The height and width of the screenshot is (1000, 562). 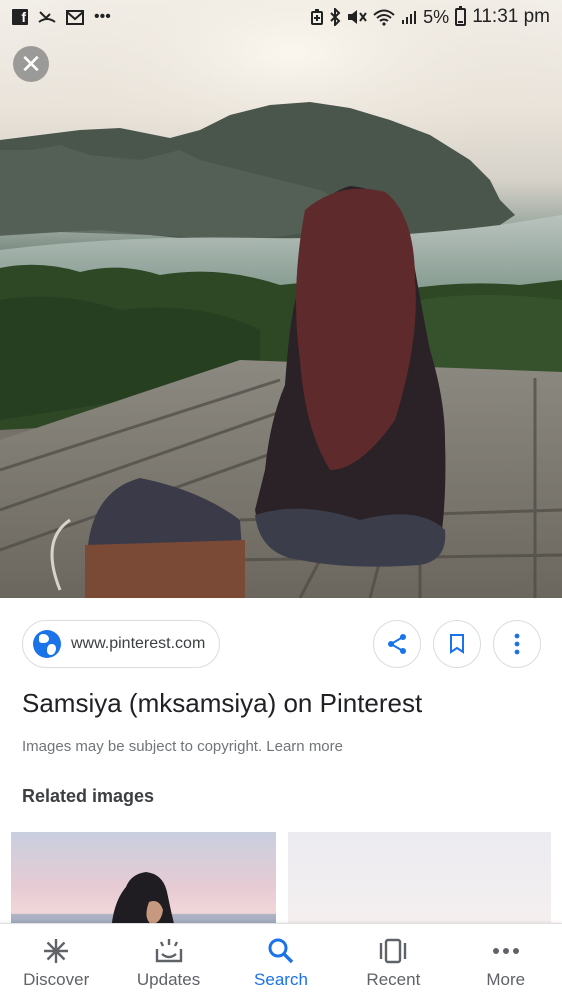 What do you see at coordinates (317, 17) in the screenshot?
I see `battery-saver-icon` at bounding box center [317, 17].